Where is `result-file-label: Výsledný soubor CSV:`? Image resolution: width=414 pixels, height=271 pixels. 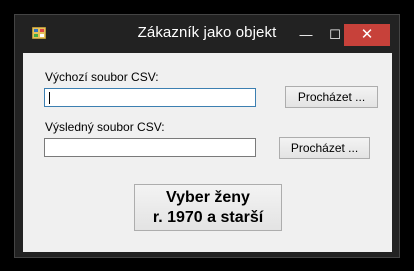 result-file-label: Výsledný soubor CSV: is located at coordinates (105, 127).